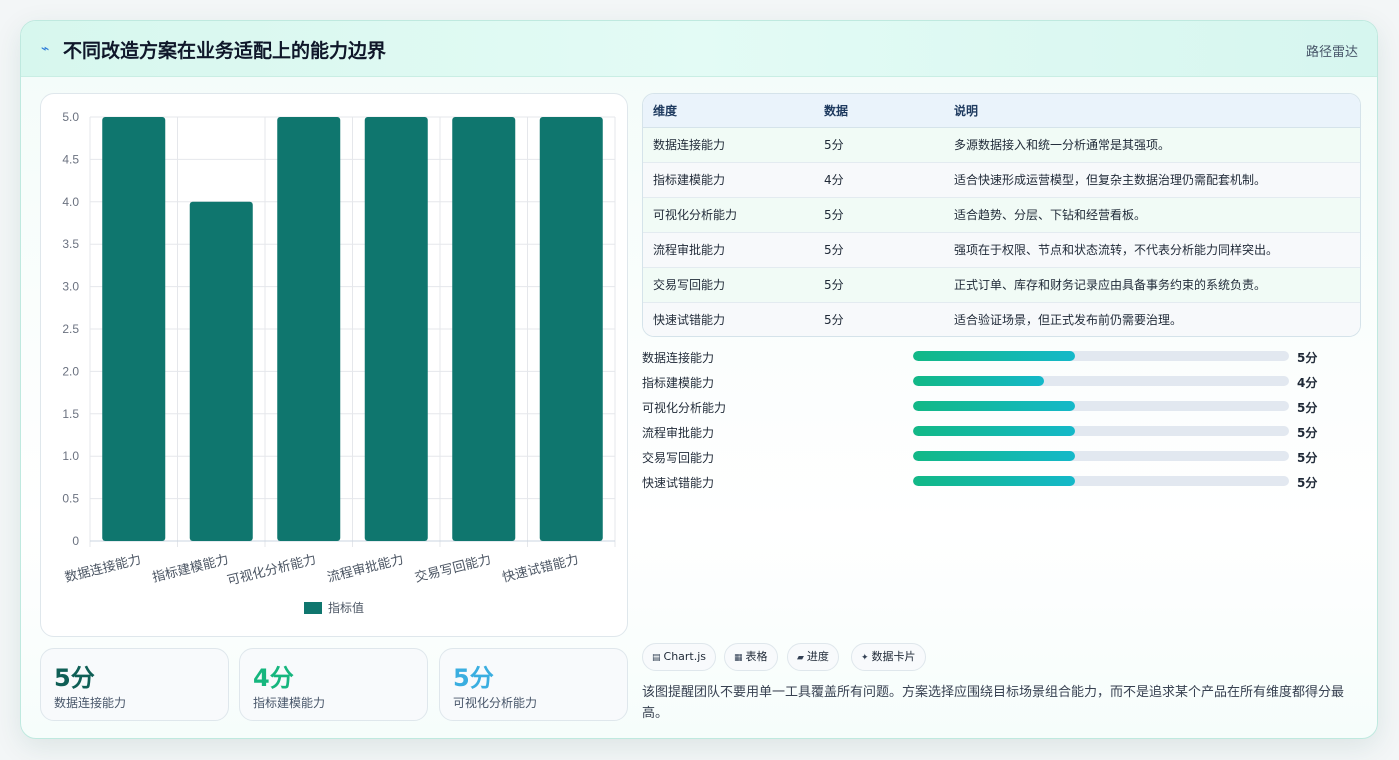  What do you see at coordinates (684, 408) in the screenshot?
I see `progress-label: 可视化分析能力` at bounding box center [684, 408].